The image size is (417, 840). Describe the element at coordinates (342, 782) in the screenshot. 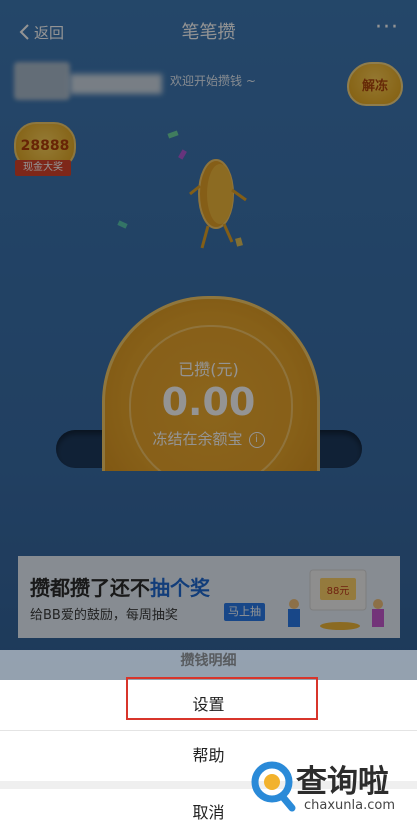

I see `watermark-brand-cn: 查询啦` at that location.